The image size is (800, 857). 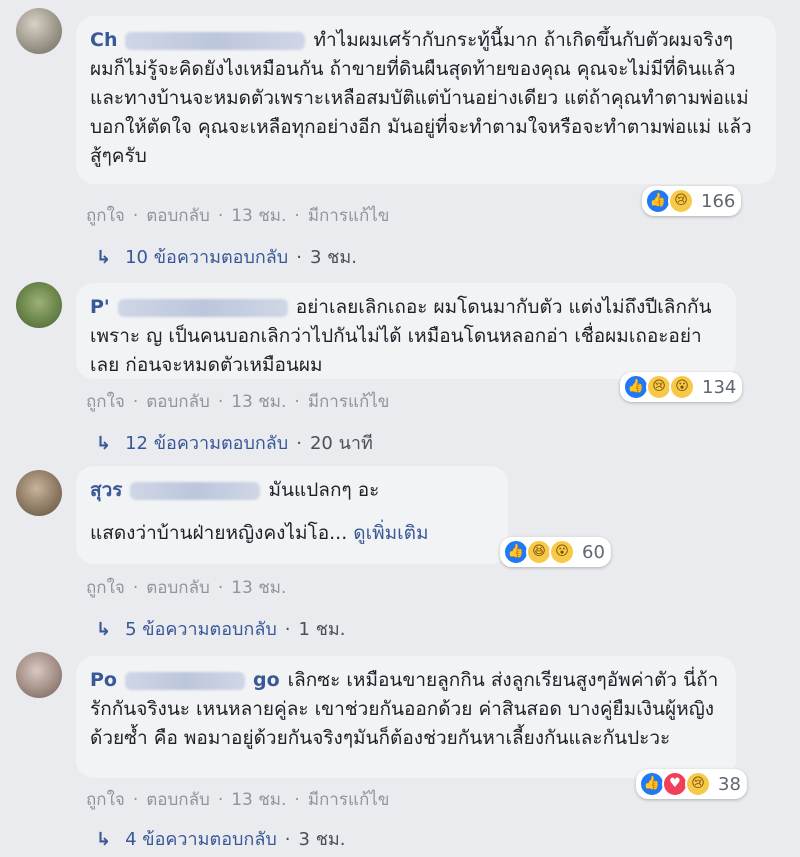 I want to click on view-replies-link: ↳ 10 ข้อความตอบกลับ · 3 ชม., so click(x=226, y=256).